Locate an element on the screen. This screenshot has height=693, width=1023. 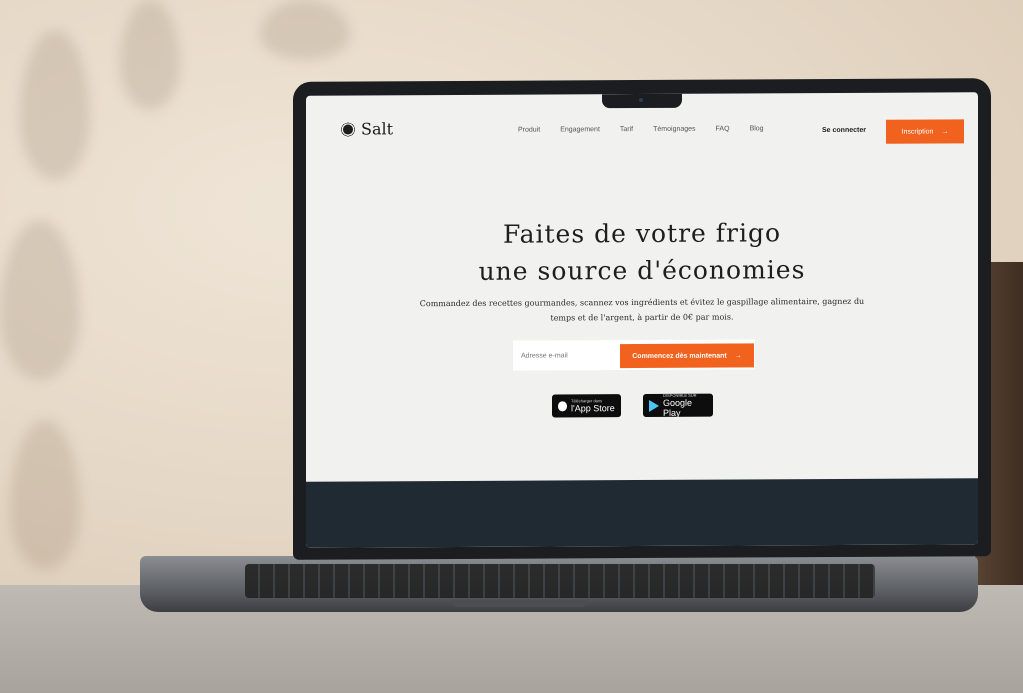
app-store-badge: Télécharger dans l'App Store is located at coordinates (586, 406).